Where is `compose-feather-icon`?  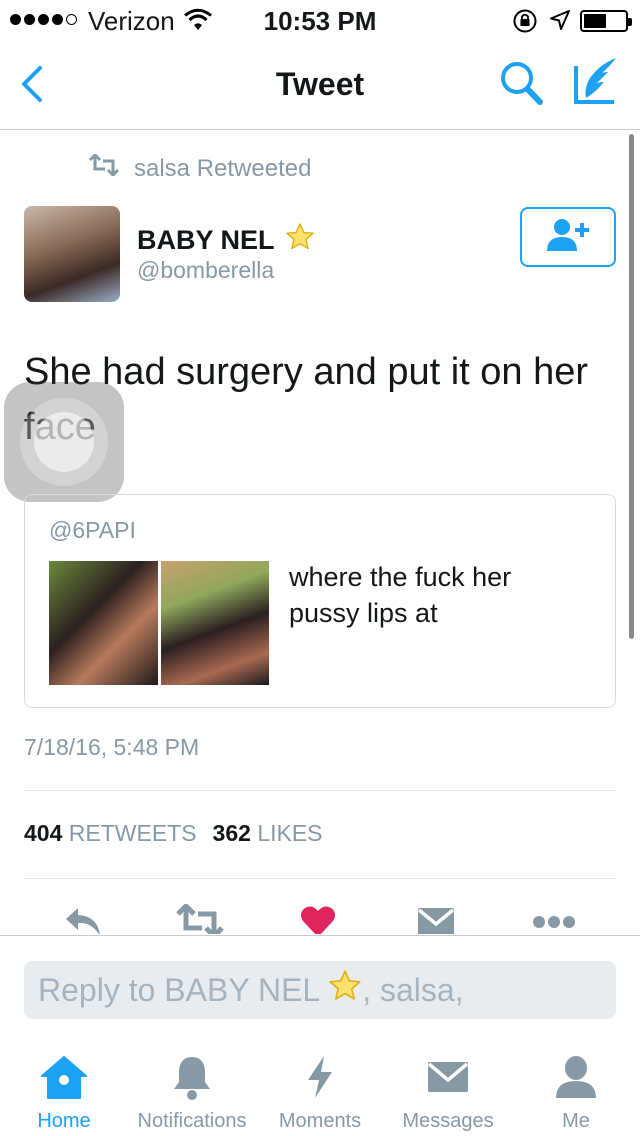 compose-feather-icon is located at coordinates (596, 81).